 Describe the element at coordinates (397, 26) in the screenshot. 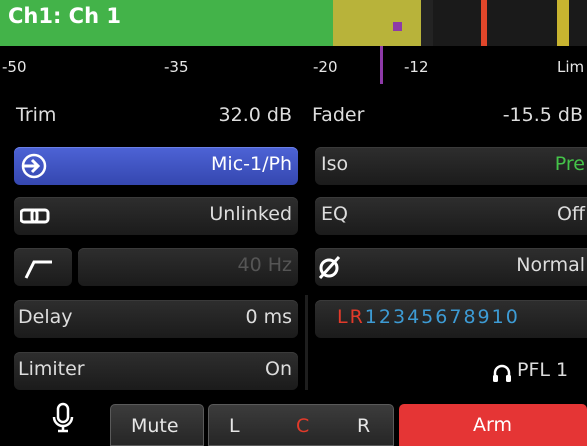

I see `peak-hold-indicator` at that location.